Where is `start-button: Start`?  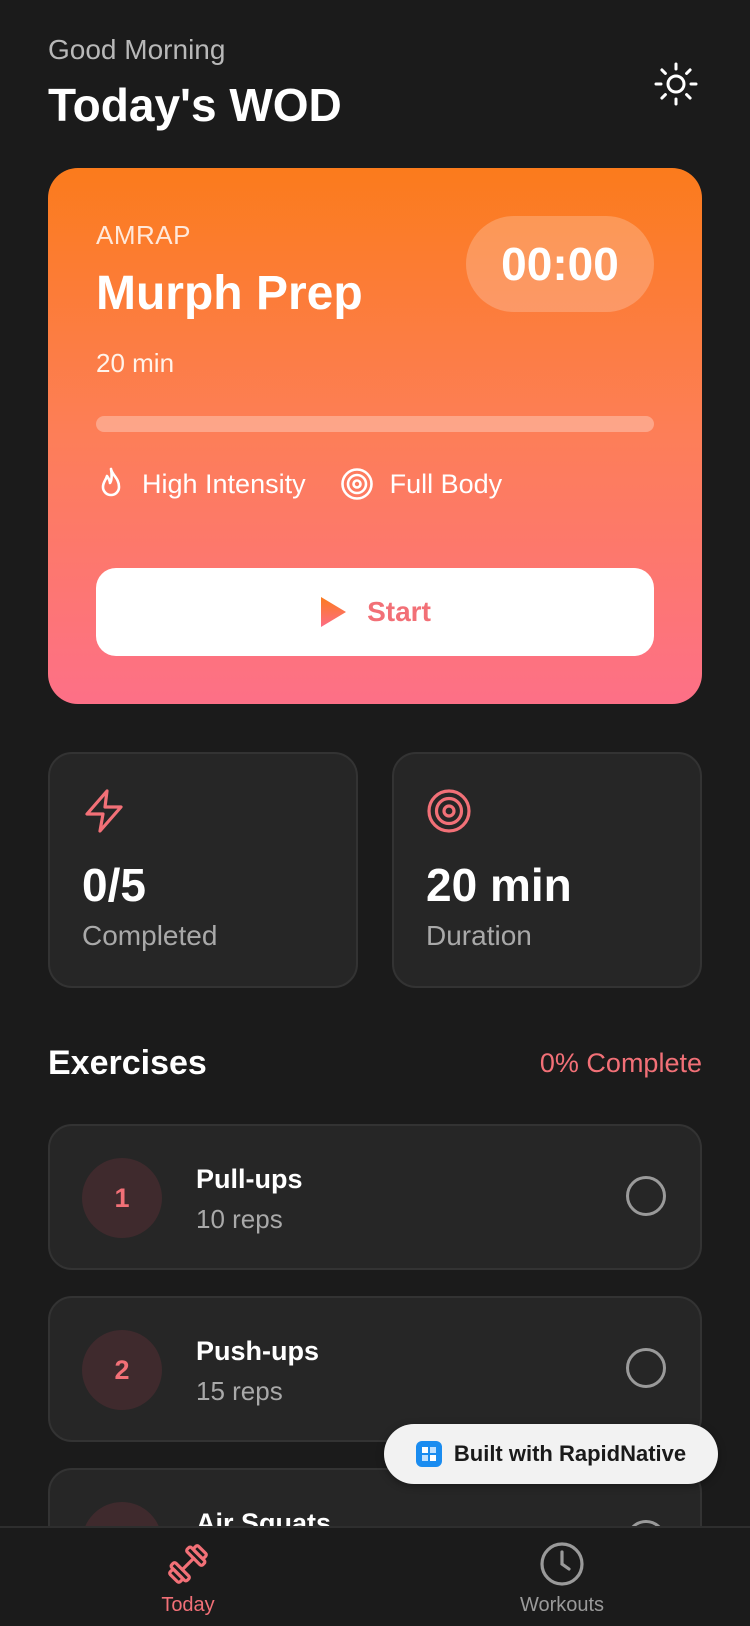
start-button: Start is located at coordinates (375, 612).